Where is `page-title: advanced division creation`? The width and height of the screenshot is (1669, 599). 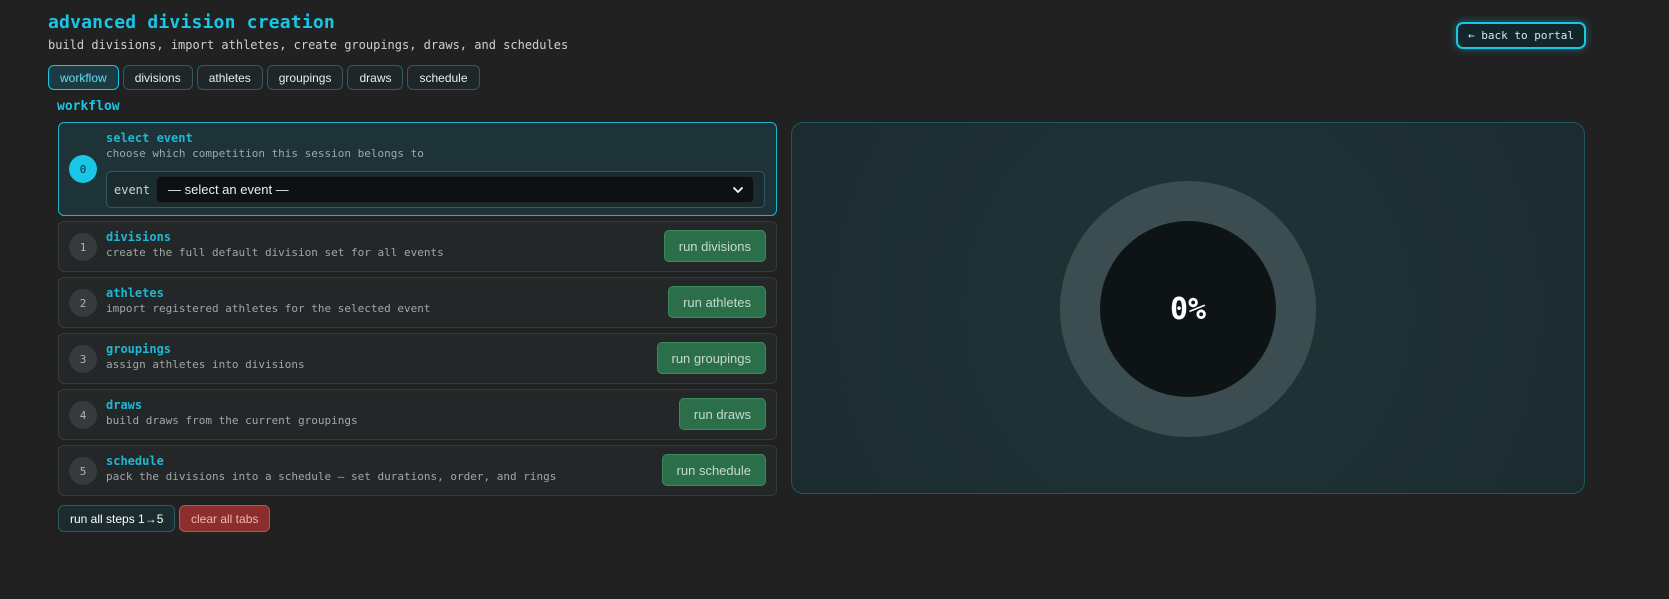 page-title: advanced division creation is located at coordinates (191, 22).